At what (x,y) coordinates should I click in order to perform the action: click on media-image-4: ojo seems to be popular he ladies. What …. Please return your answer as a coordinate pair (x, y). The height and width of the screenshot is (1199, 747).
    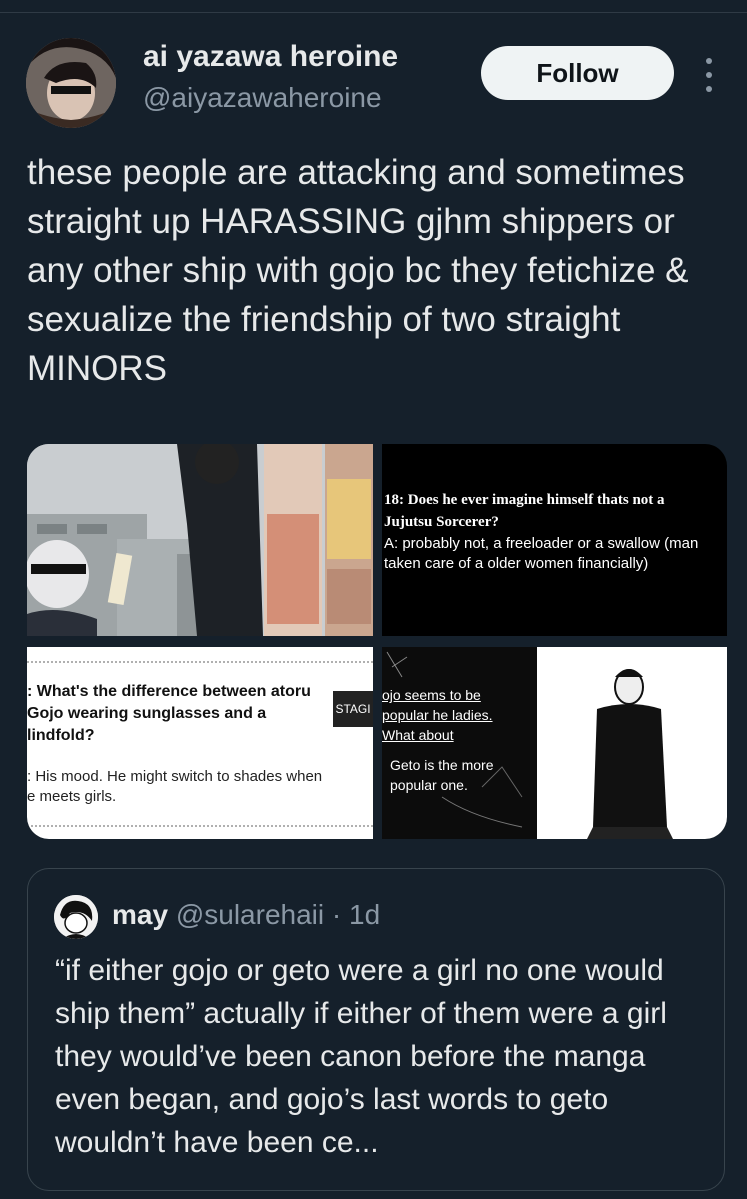
    Looking at the image, I should click on (554, 743).